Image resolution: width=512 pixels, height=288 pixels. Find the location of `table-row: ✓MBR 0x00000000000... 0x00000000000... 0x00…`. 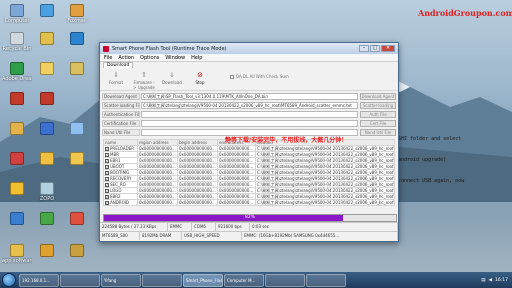

table-row: ✓MBR 0x00000000000... 0x00000000000... 0x00… is located at coordinates (249, 154).